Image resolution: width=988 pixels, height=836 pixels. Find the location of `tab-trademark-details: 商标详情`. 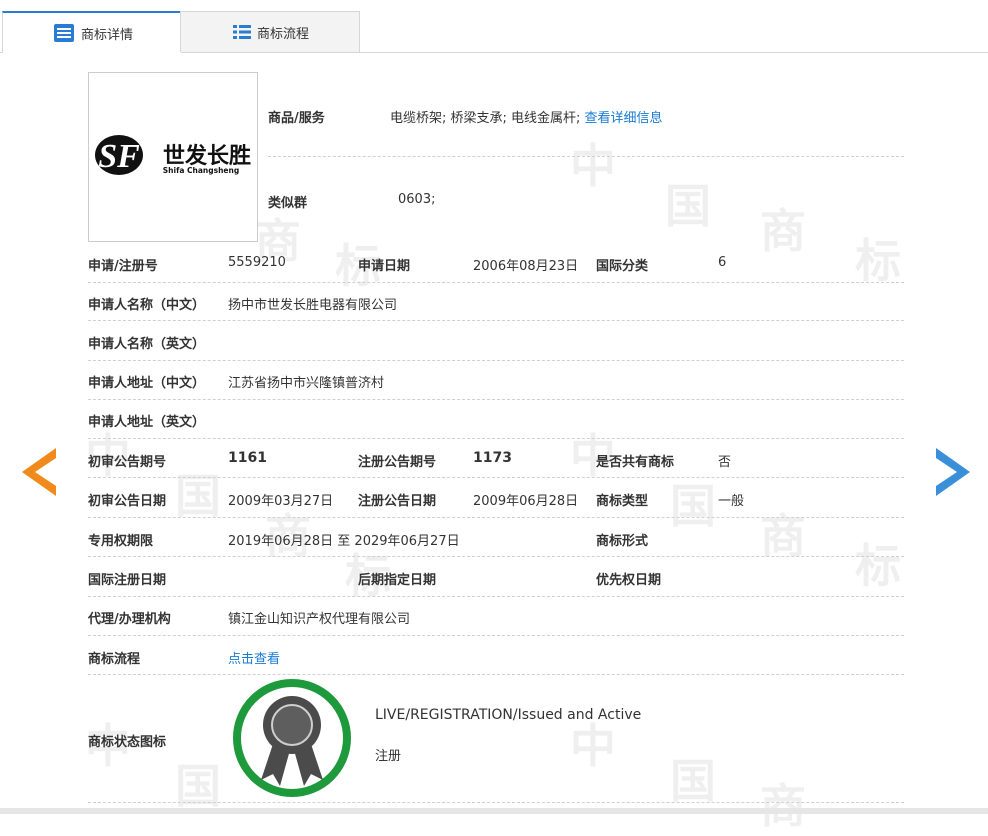

tab-trademark-details: 商标详情 is located at coordinates (92, 32).